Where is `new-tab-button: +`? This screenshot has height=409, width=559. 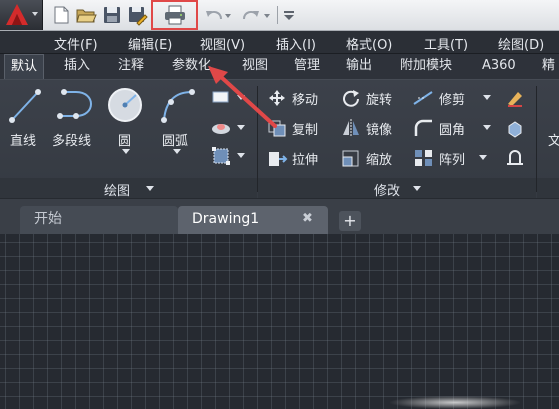 new-tab-button: + is located at coordinates (350, 221).